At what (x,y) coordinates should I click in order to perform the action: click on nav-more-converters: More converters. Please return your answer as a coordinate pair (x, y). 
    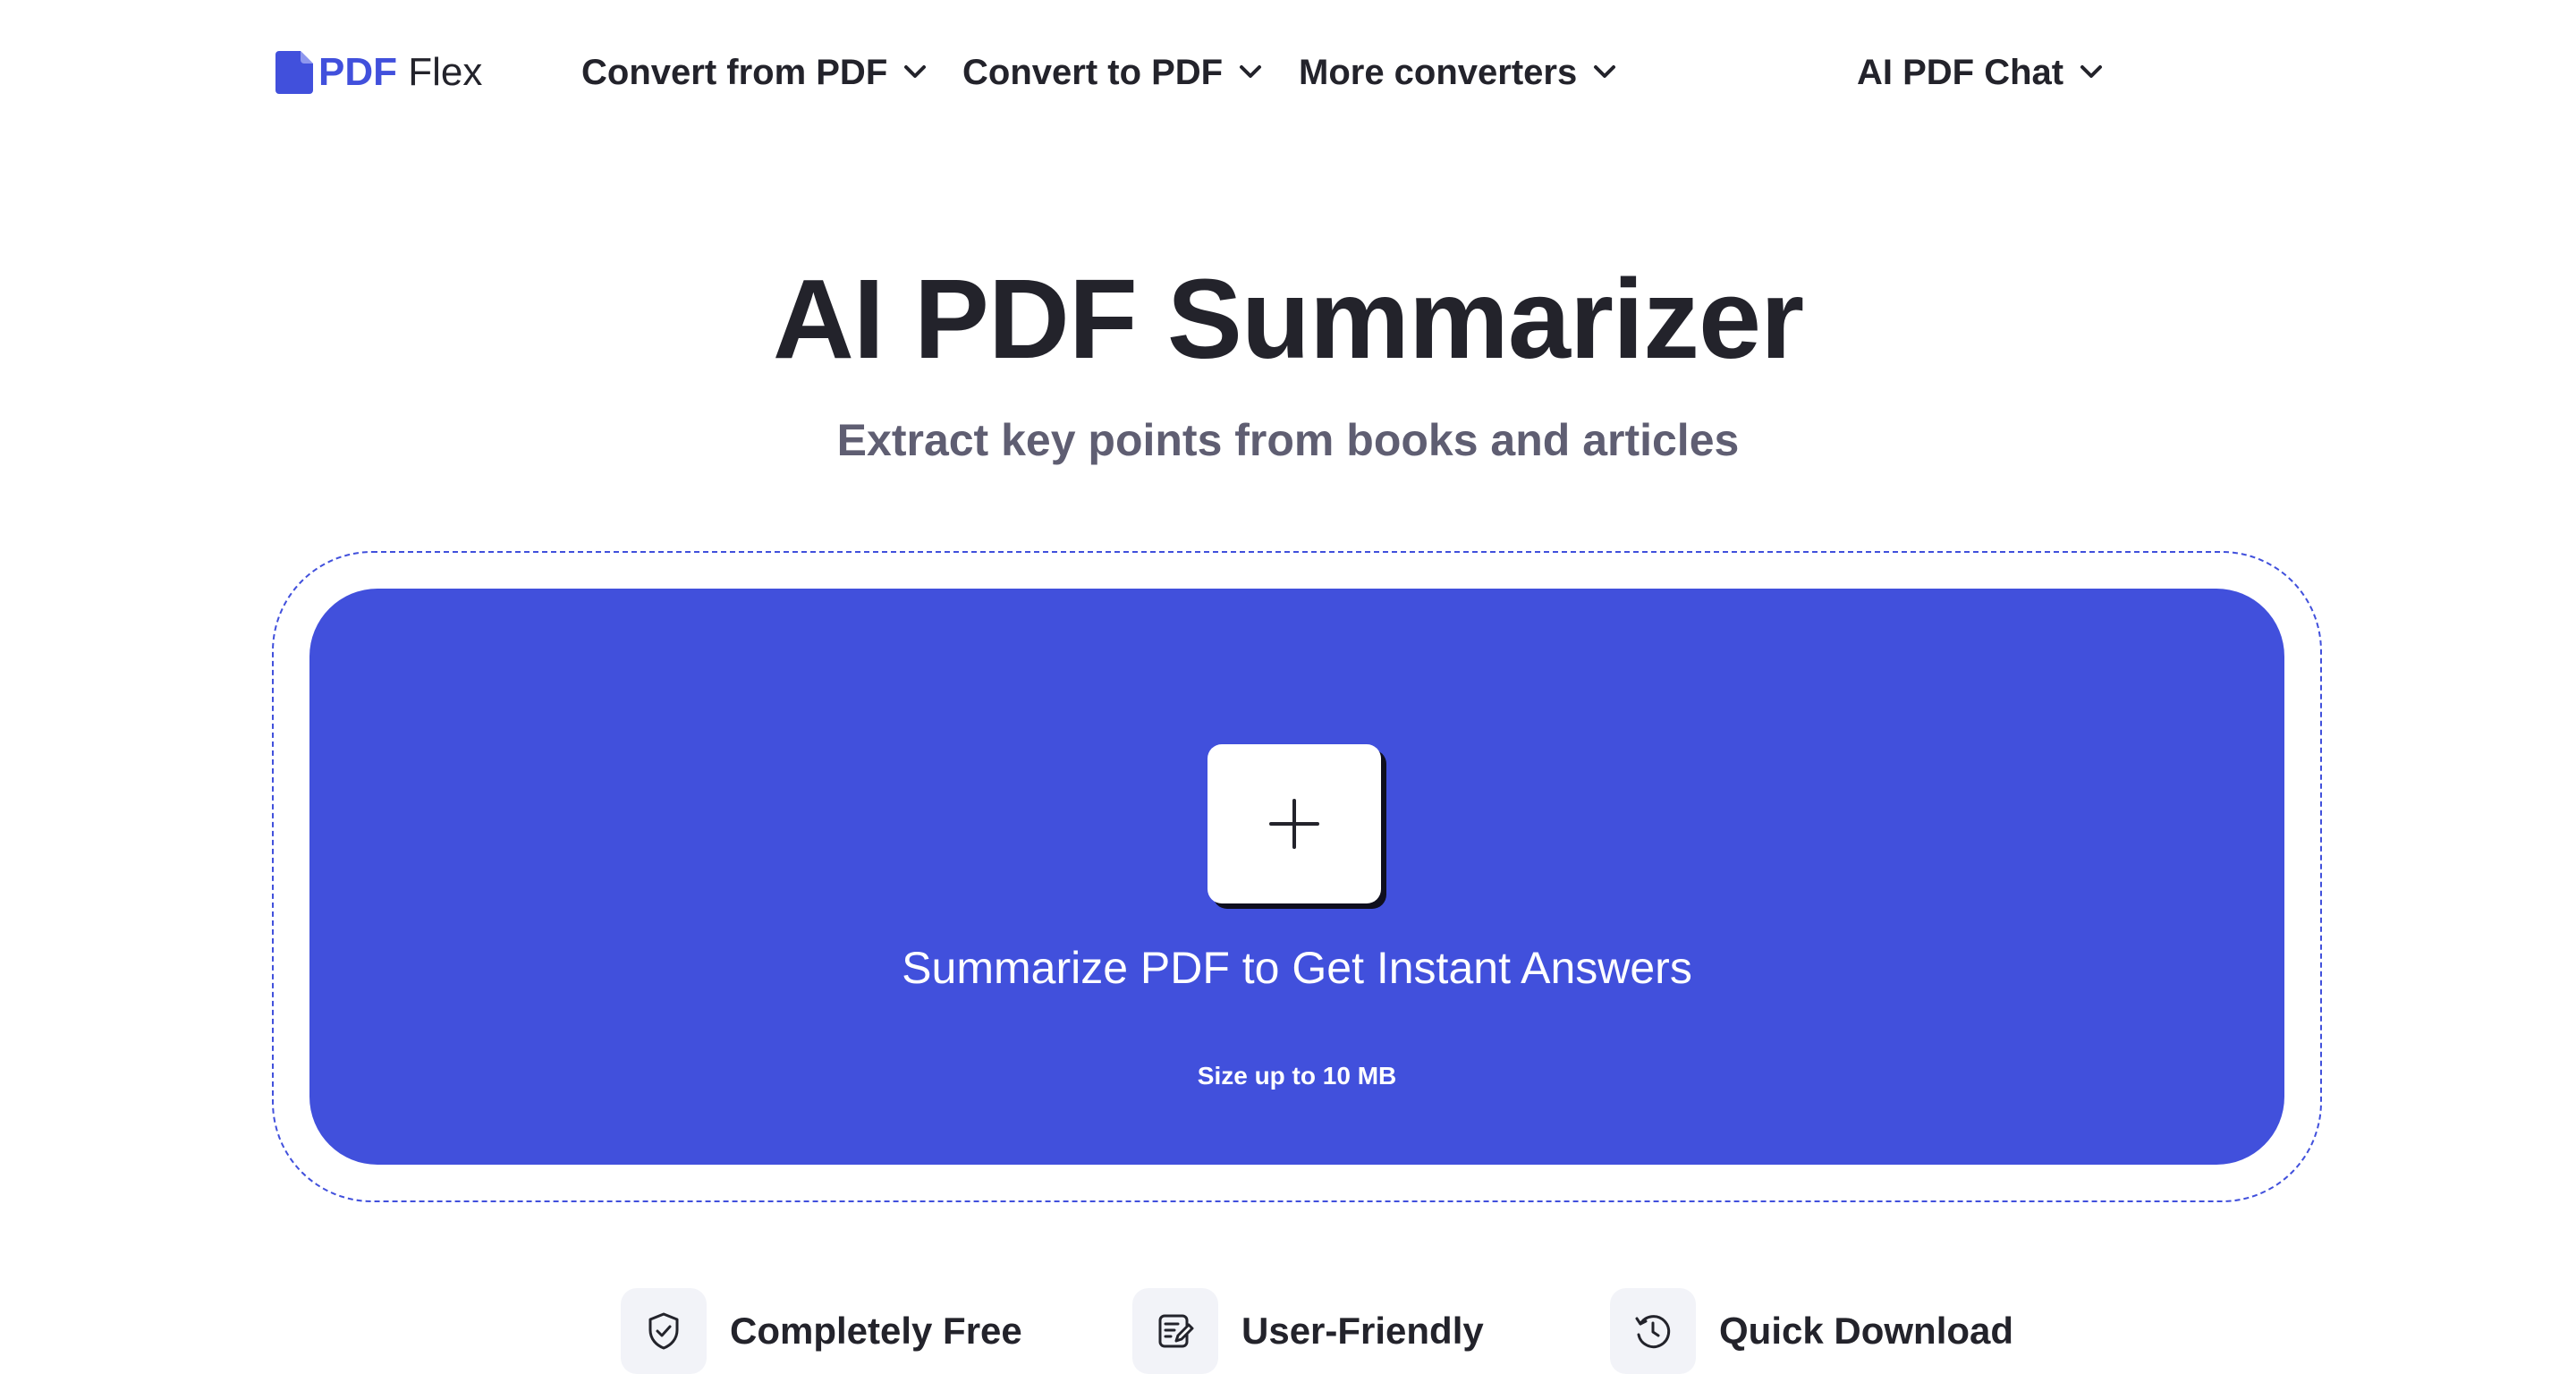
    Looking at the image, I should click on (1457, 72).